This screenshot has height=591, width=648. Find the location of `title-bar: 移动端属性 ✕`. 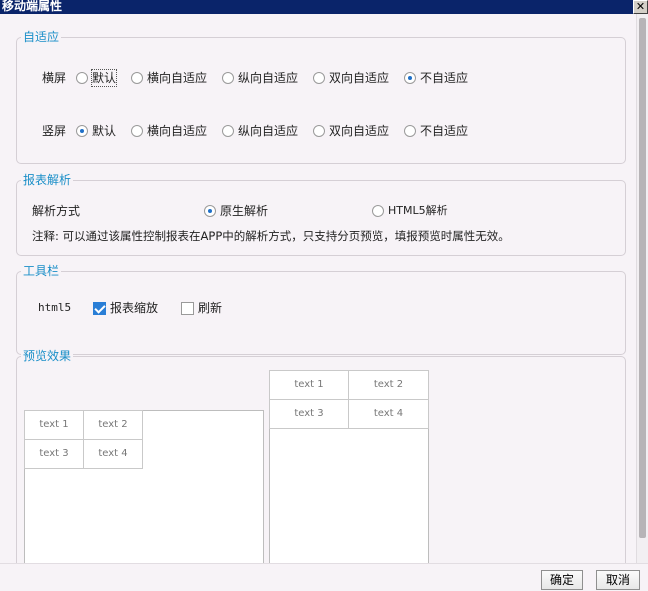

title-bar: 移动端属性 ✕ is located at coordinates (324, 7).